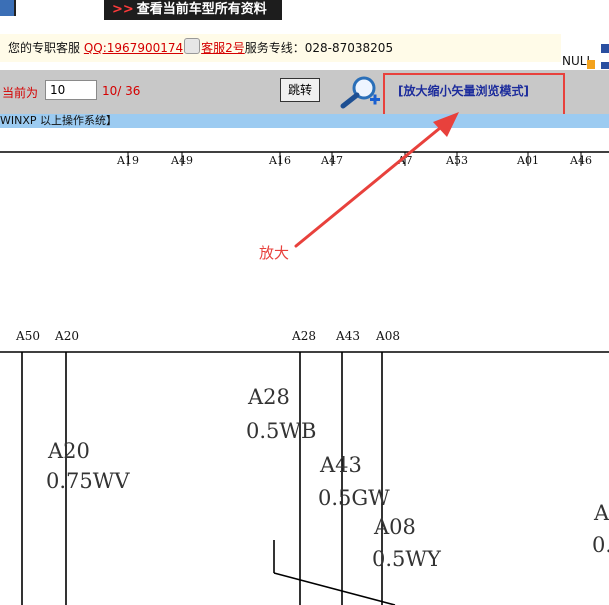  What do you see at coordinates (20, 93) in the screenshot?
I see `current-page-label: 当前为` at bounding box center [20, 93].